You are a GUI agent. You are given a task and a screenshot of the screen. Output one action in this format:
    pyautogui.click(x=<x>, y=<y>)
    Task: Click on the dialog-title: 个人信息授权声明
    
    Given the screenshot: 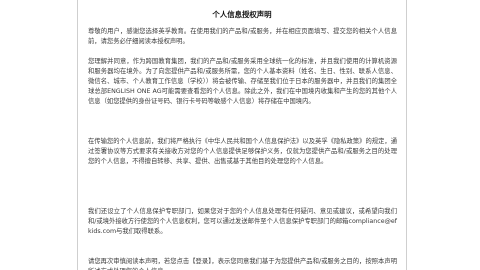 What is the action you would take?
    pyautogui.click(x=242, y=14)
    